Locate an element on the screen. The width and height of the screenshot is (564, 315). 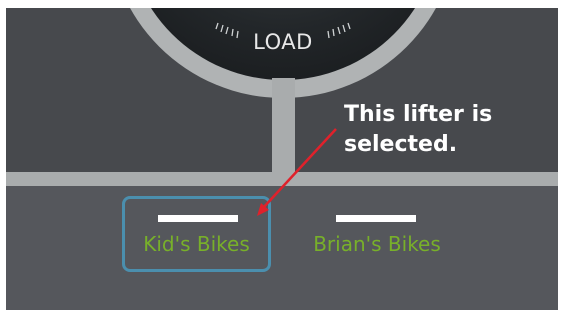
lifter-brians-bikes: Brian's Bikes is located at coordinates (377, 234).